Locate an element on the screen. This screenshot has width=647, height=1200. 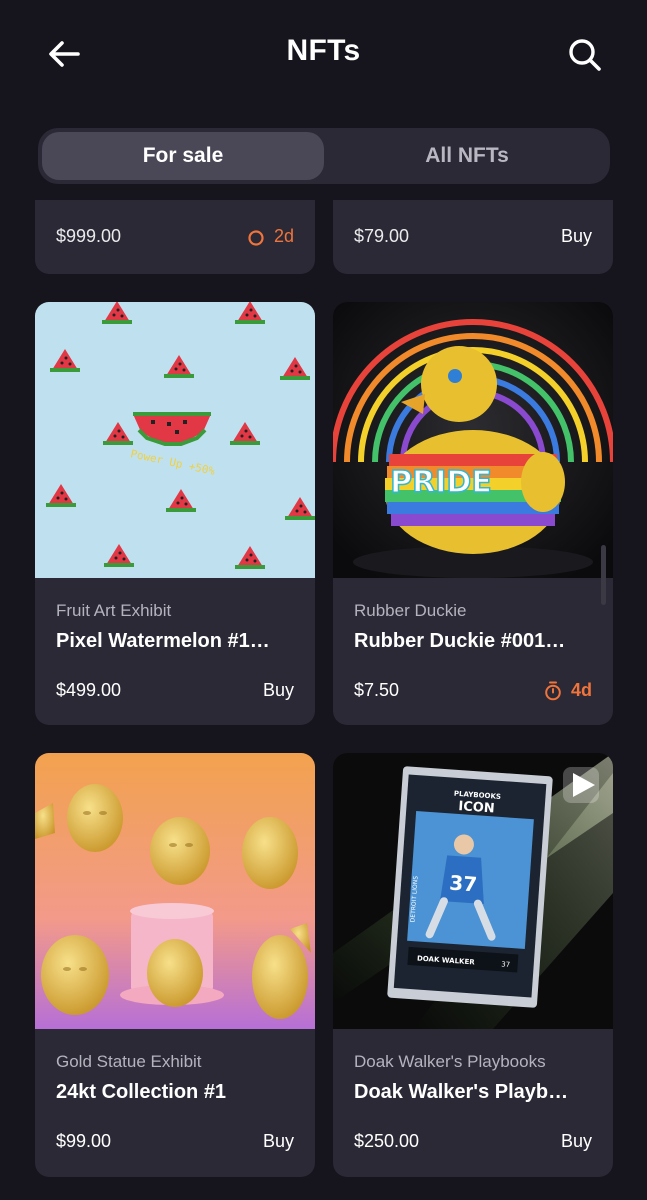
nft-card-partial: $999.00 2d is located at coordinates (175, 237).